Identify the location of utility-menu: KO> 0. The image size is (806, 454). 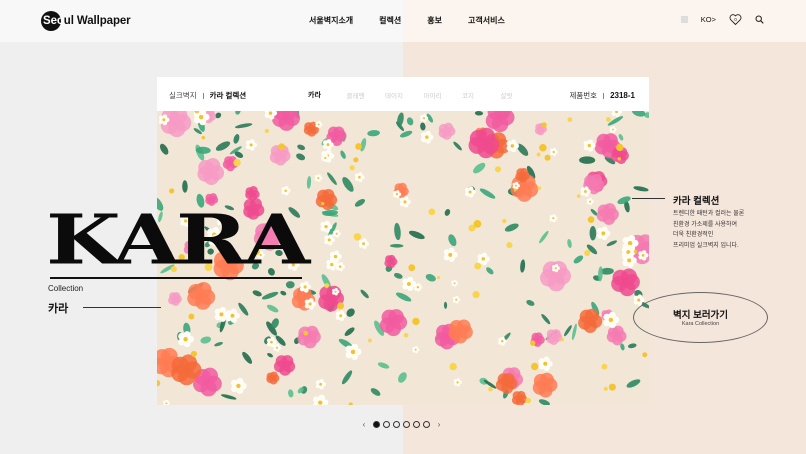
(722, 19).